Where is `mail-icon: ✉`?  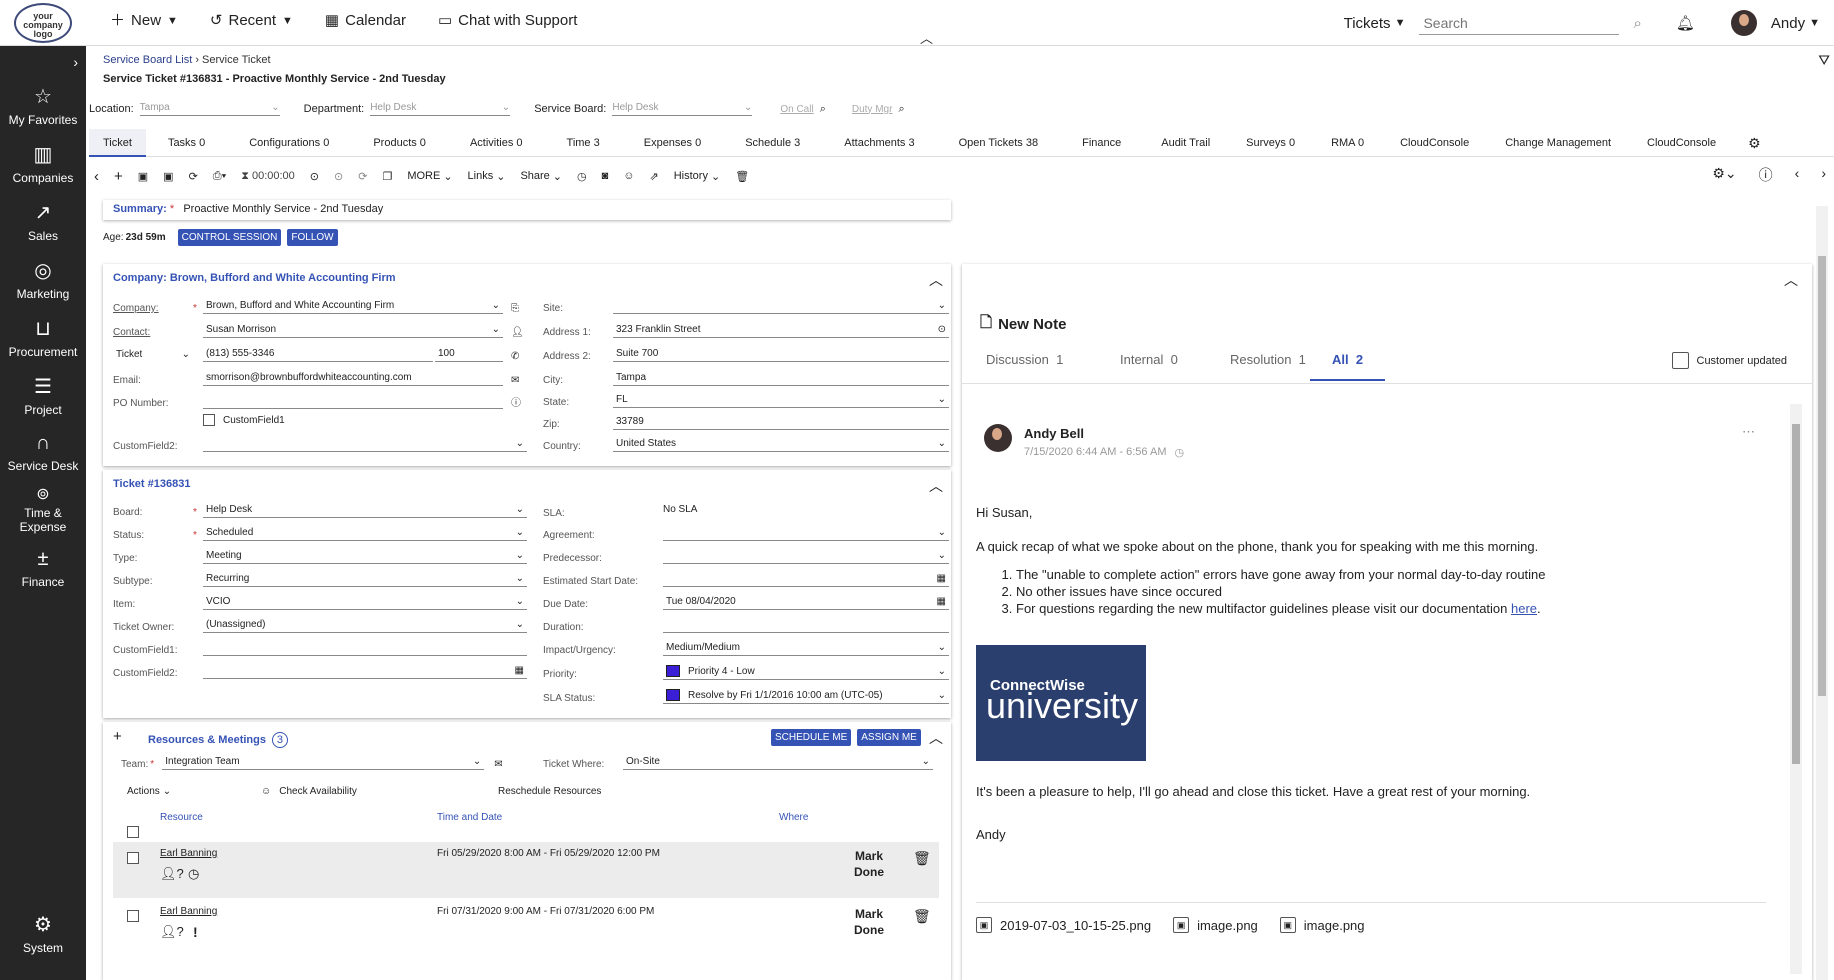 mail-icon: ✉ is located at coordinates (498, 764).